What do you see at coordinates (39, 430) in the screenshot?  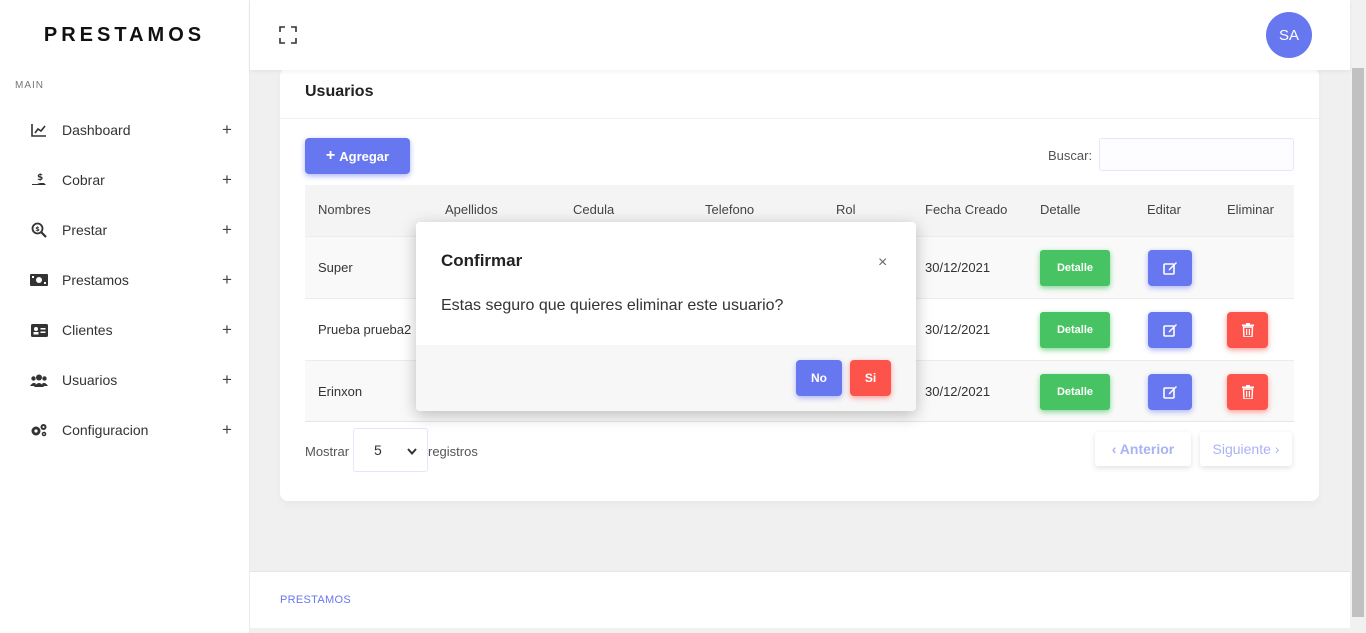 I see `cogs-icon` at bounding box center [39, 430].